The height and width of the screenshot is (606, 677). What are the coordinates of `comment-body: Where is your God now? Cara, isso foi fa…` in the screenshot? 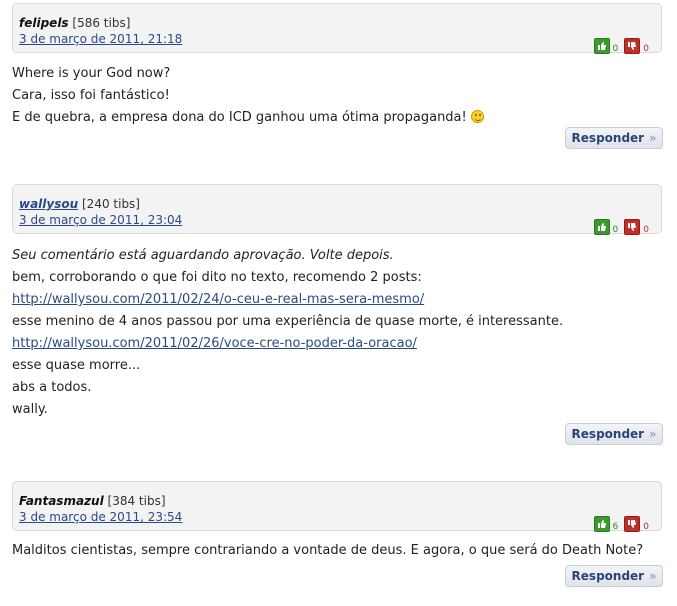 It's located at (332, 96).